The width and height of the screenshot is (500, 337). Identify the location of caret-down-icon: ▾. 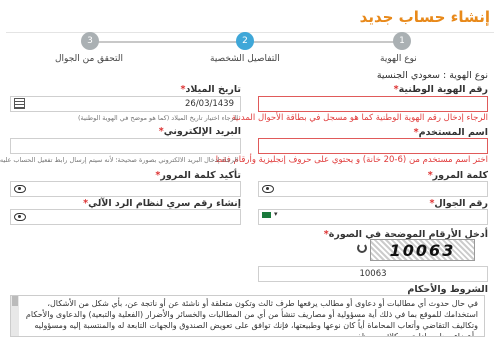
(276, 214).